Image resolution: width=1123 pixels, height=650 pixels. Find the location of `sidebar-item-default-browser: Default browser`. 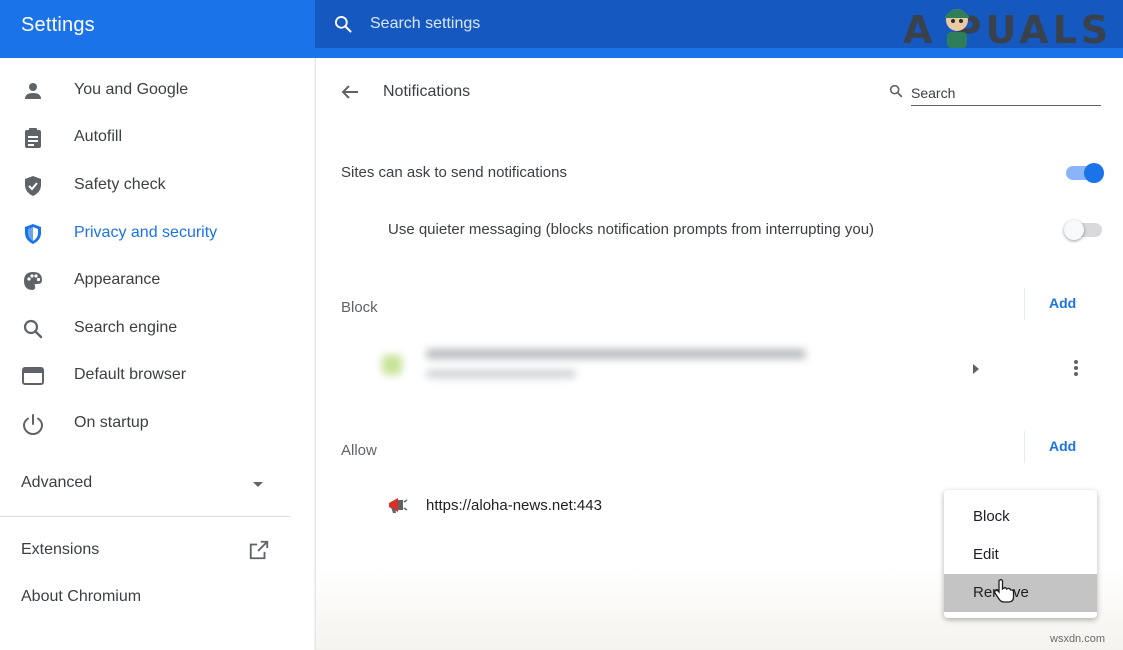

sidebar-item-default-browser: Default browser is located at coordinates (157, 376).